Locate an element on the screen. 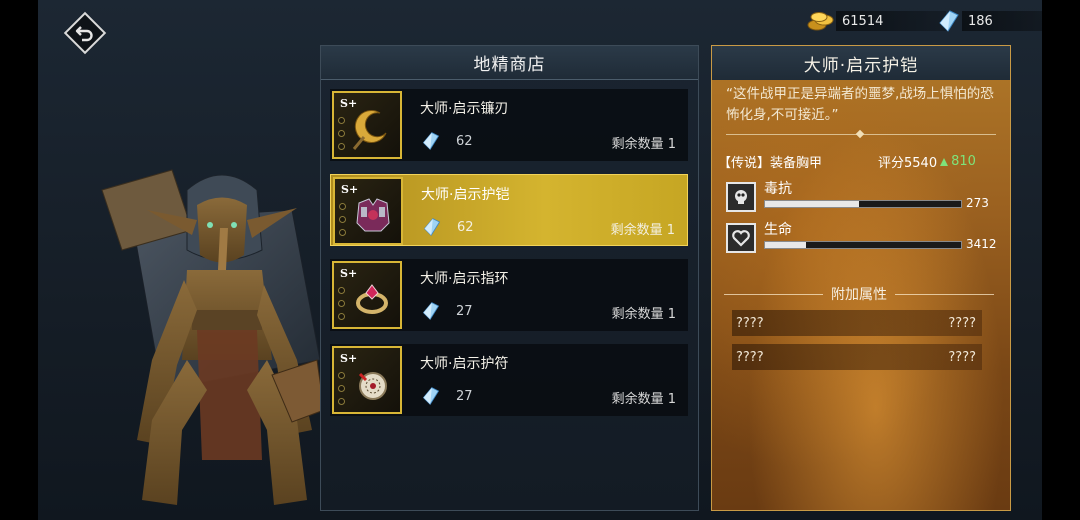 The width and height of the screenshot is (1080, 520). shop-item-scythe: S+ 大师·启示镰刃 62 剩余数量 1 is located at coordinates (509, 125).